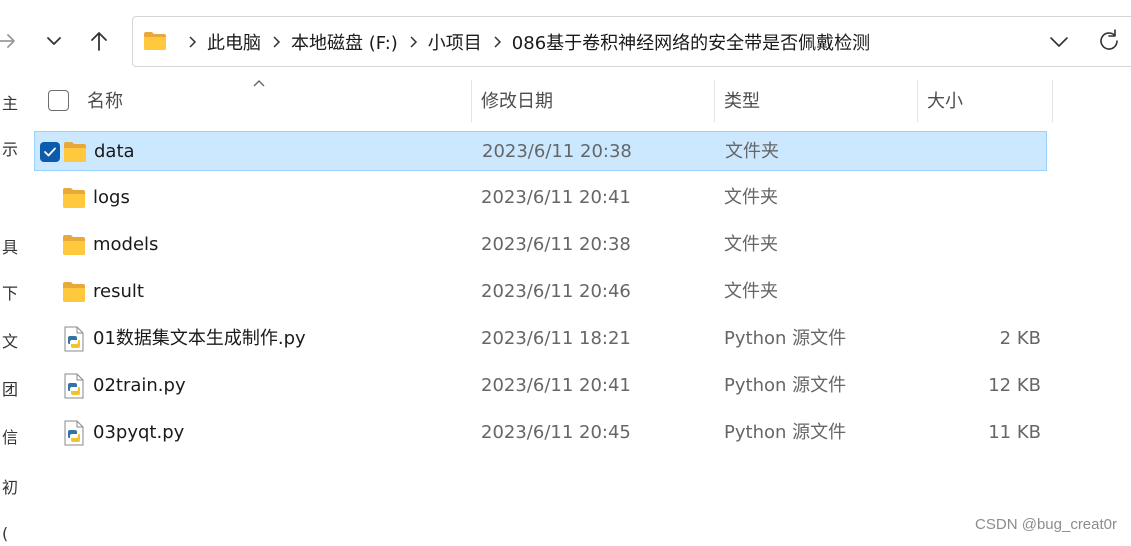 Image resolution: width=1131 pixels, height=546 pixels. I want to click on up-arrow-icon, so click(99, 41).